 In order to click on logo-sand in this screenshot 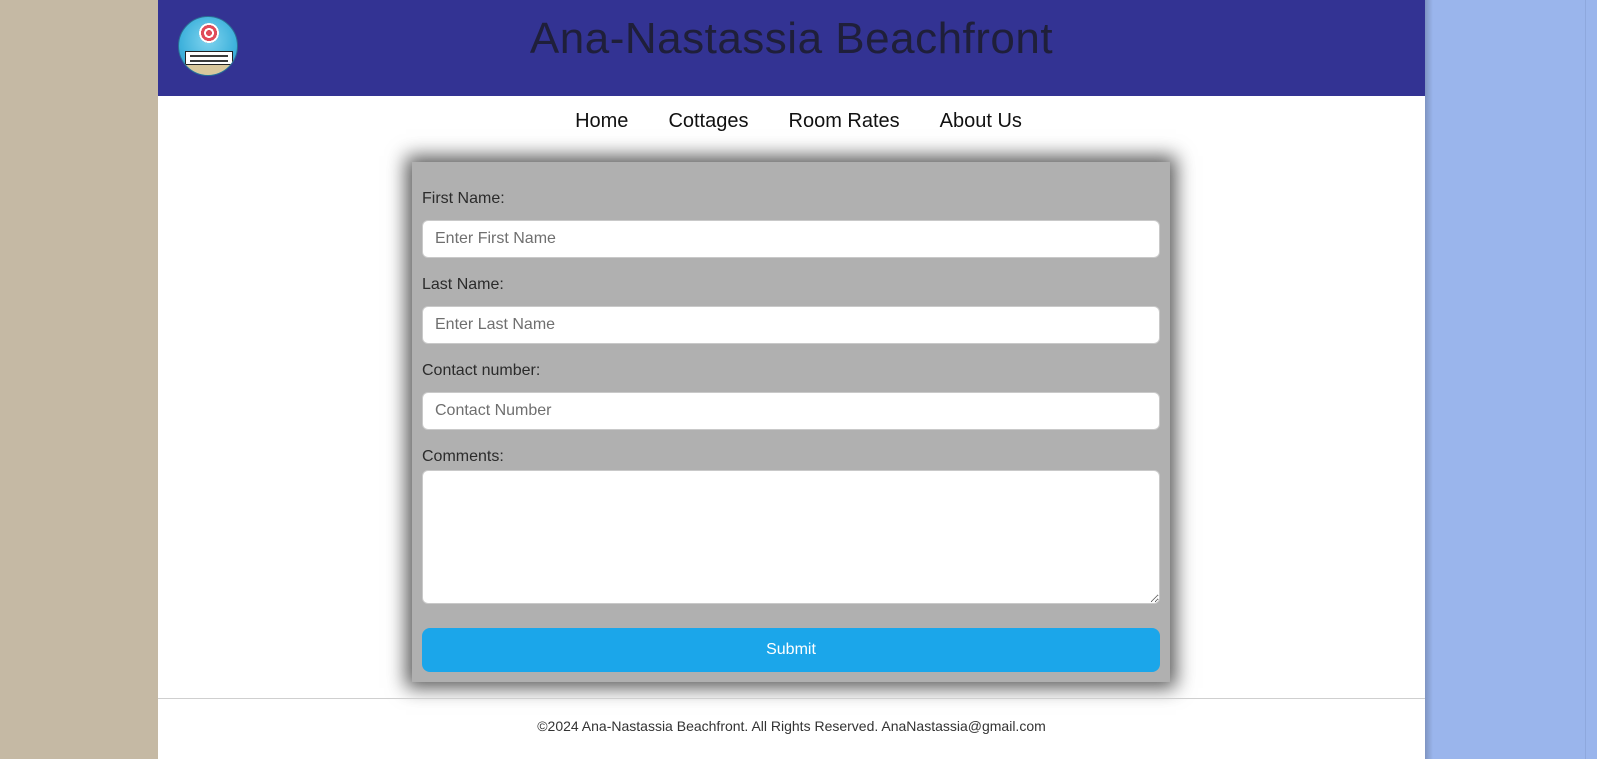, I will do `click(208, 70)`.